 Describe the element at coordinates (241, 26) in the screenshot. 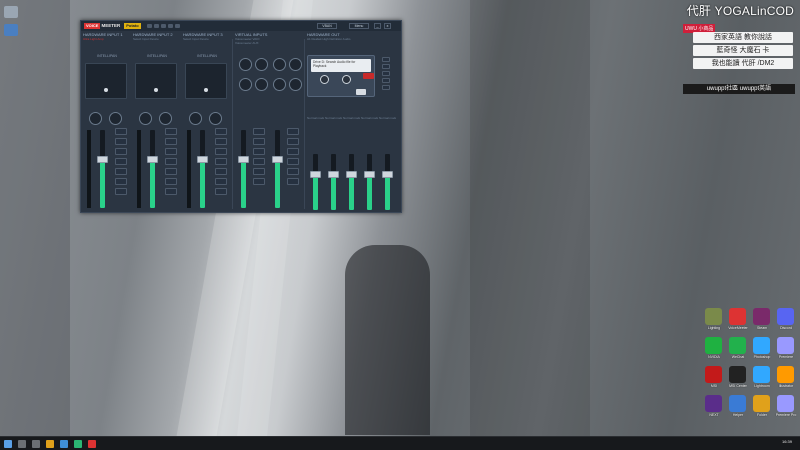

I see `title-bar: VOICE MEETER Potato VBAN Menu _ x` at that location.